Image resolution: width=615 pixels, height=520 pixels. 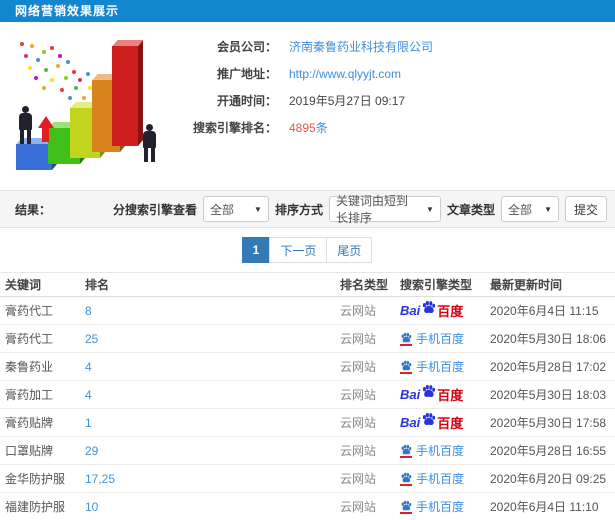 What do you see at coordinates (128, 93) in the screenshot?
I see `chart-bar-red` at bounding box center [128, 93].